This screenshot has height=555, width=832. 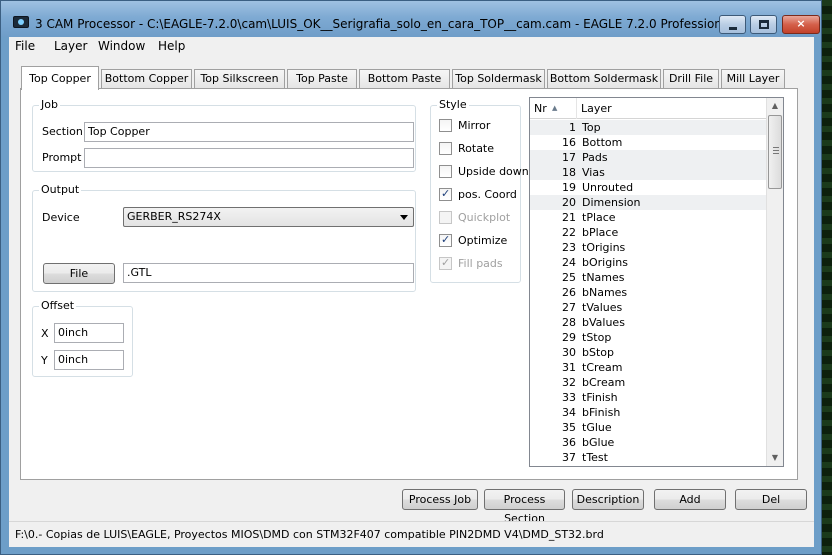 What do you see at coordinates (771, 499) in the screenshot?
I see `del-button: Del` at bounding box center [771, 499].